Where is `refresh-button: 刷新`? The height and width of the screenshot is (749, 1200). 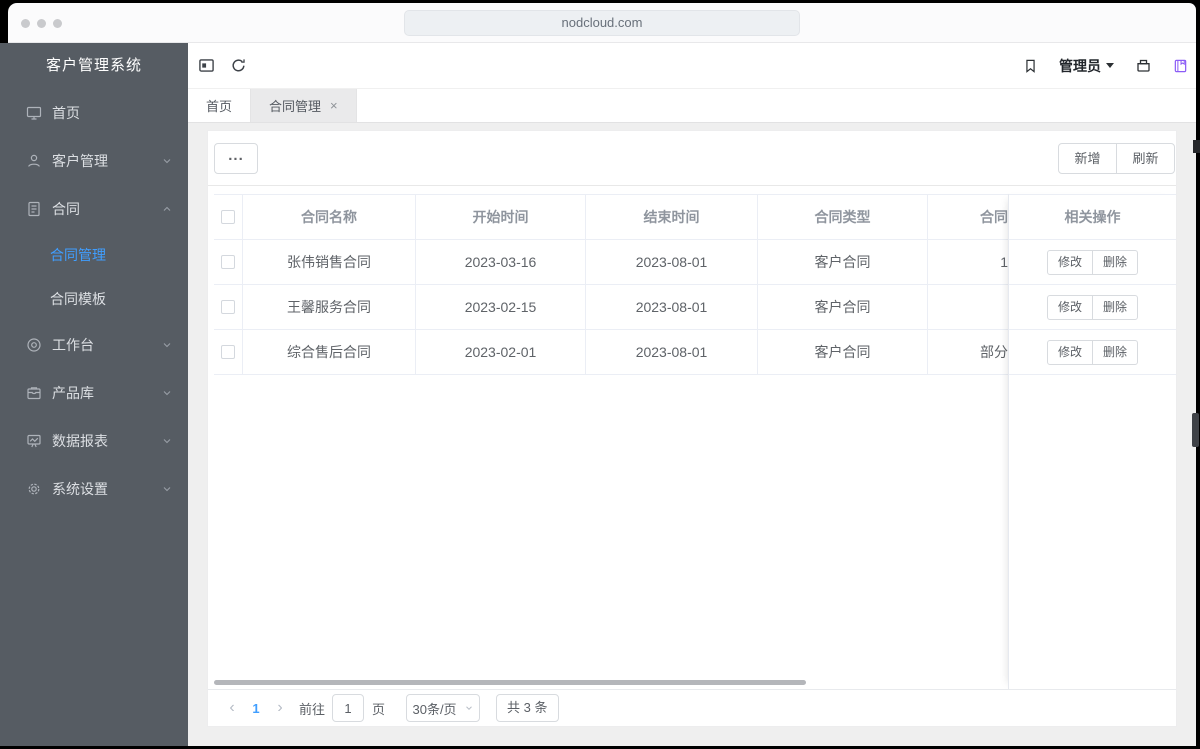
refresh-button: 刷新 is located at coordinates (1145, 158).